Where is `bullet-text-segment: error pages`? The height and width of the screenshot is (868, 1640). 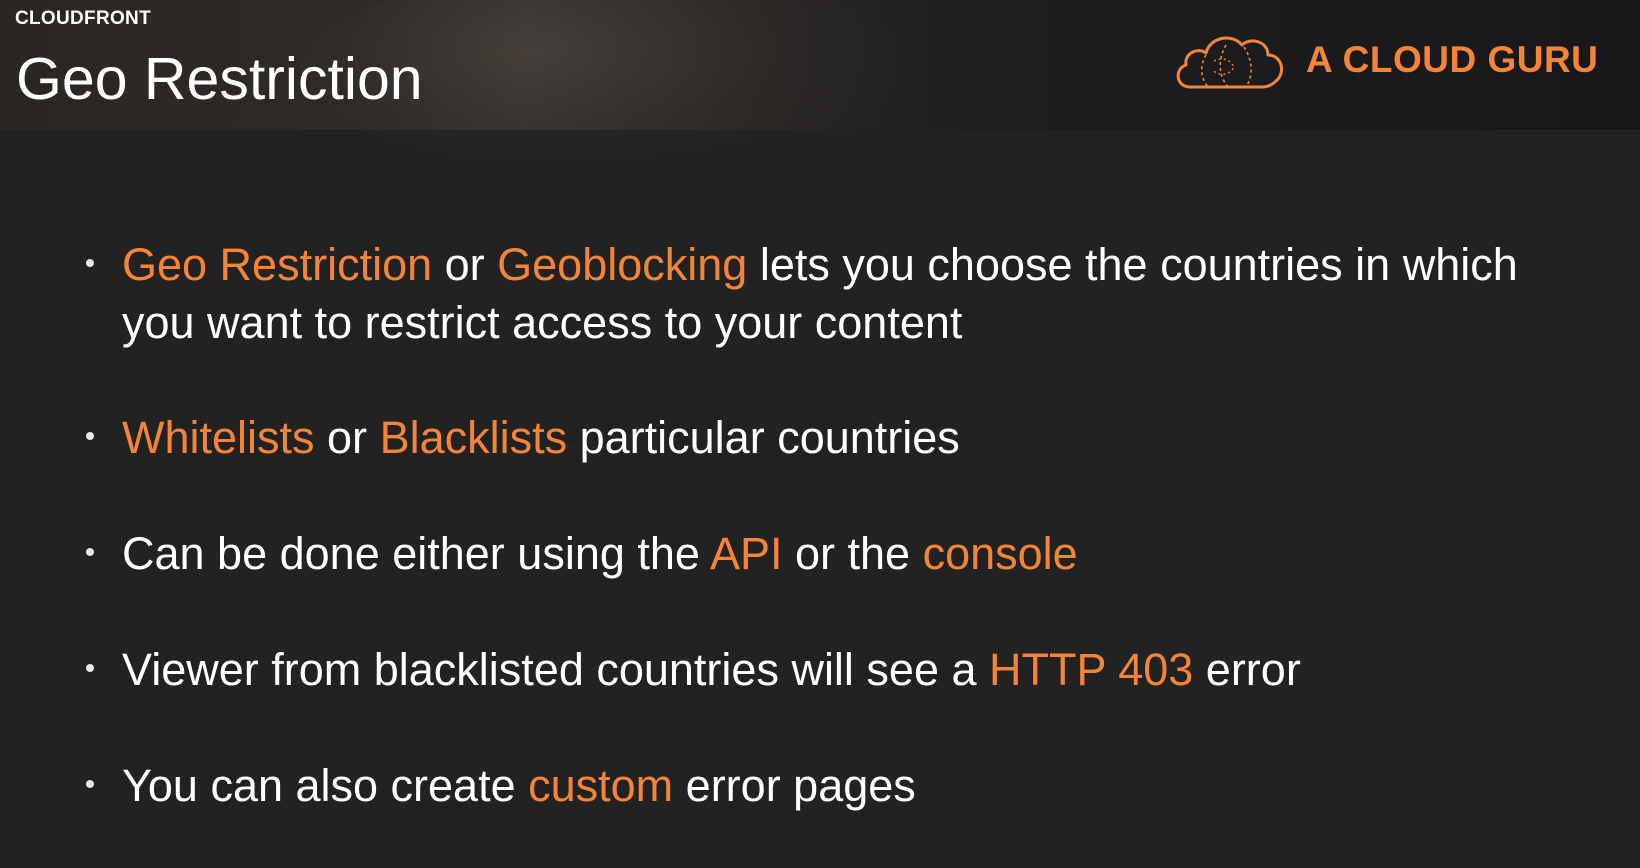
bullet-text-segment: error pages is located at coordinates (794, 785).